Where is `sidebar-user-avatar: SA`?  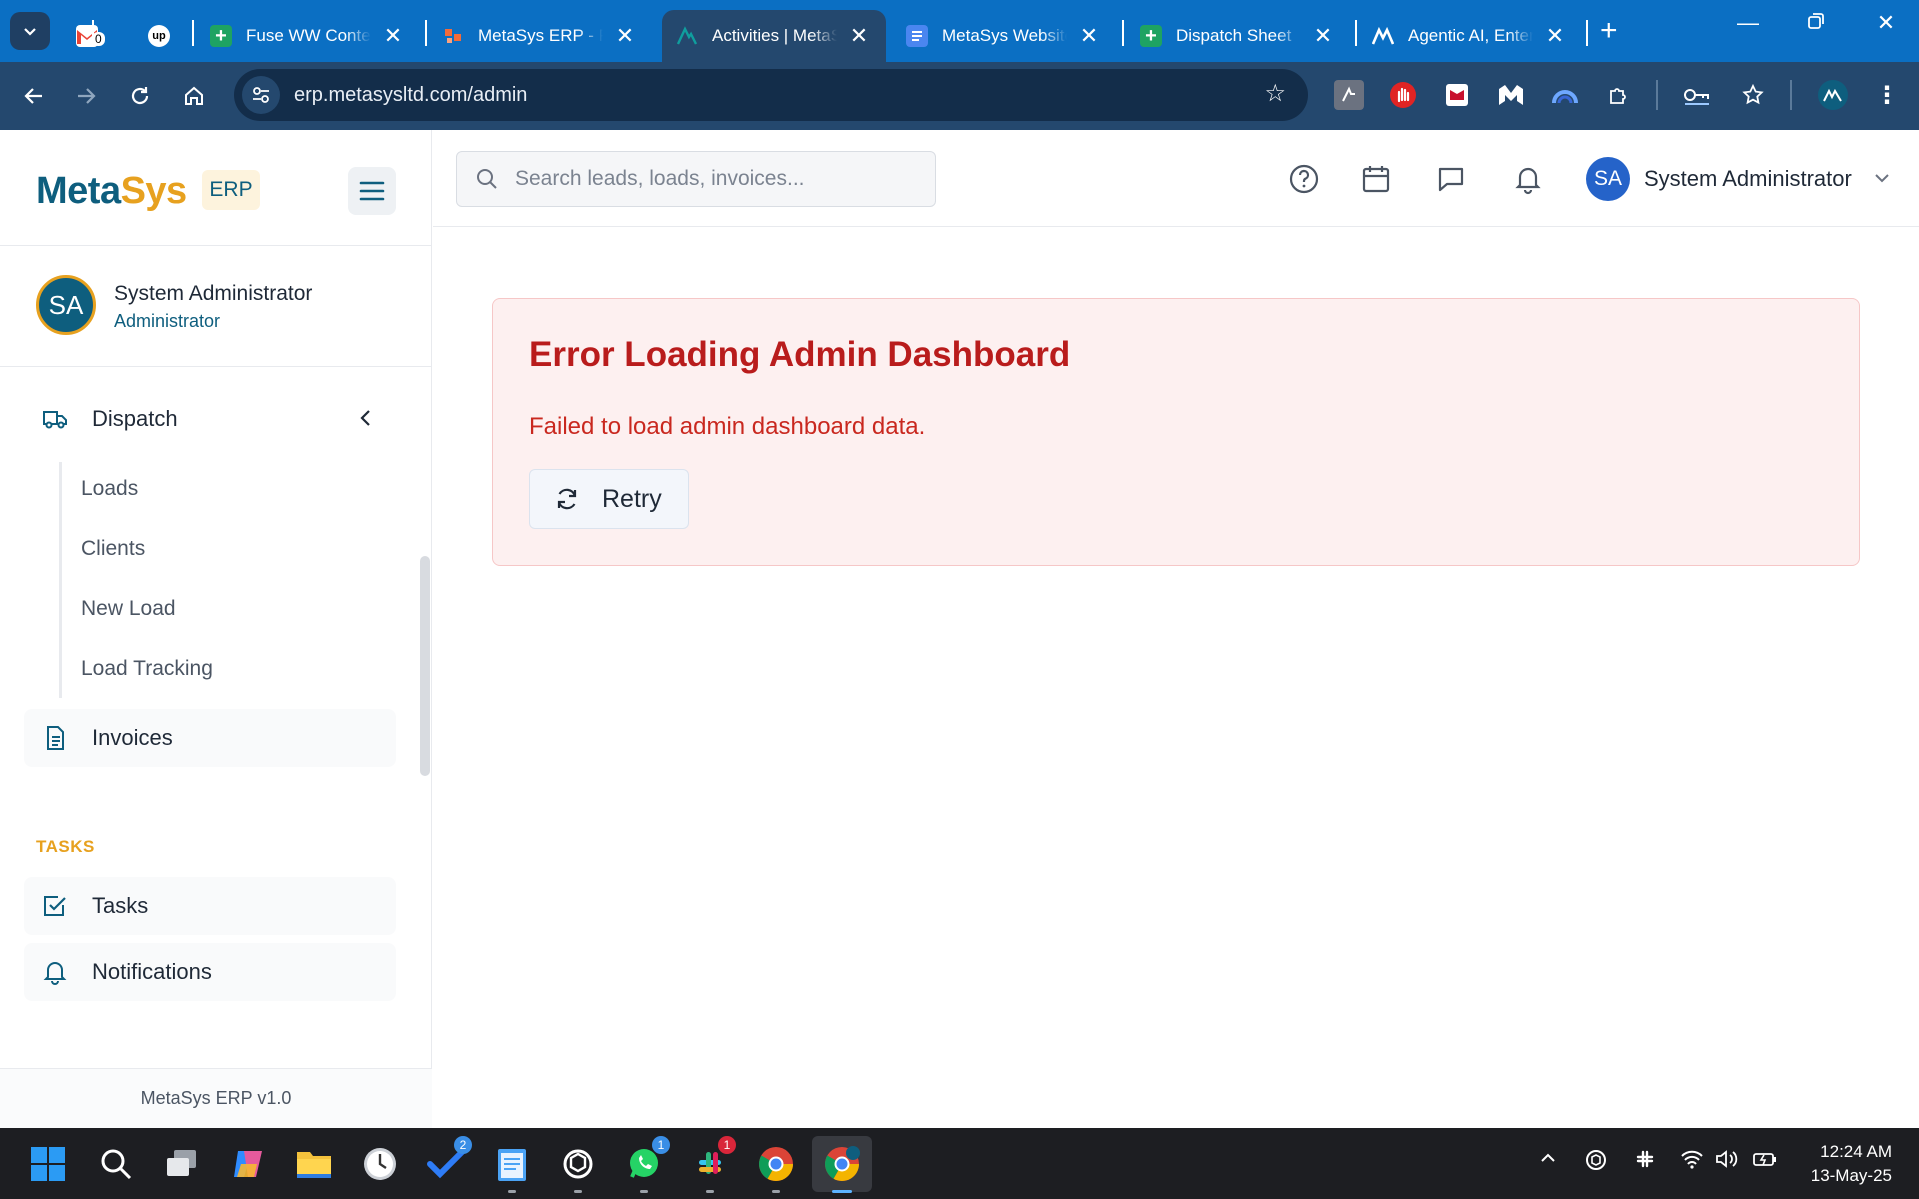
sidebar-user-avatar: SA is located at coordinates (66, 305).